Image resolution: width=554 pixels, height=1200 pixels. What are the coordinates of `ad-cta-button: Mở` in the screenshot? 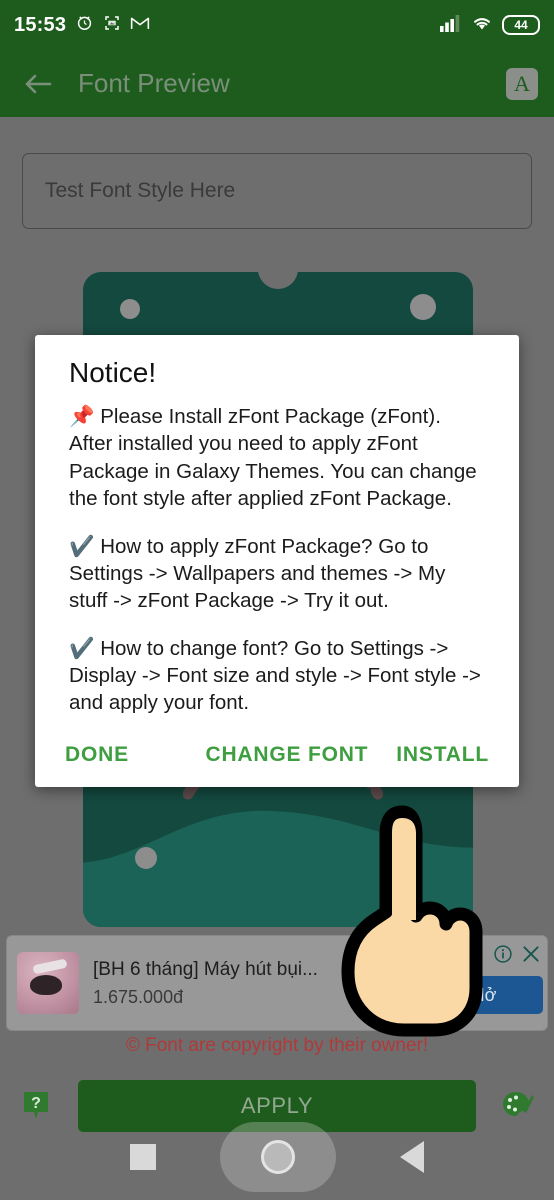 It's located at (483, 995).